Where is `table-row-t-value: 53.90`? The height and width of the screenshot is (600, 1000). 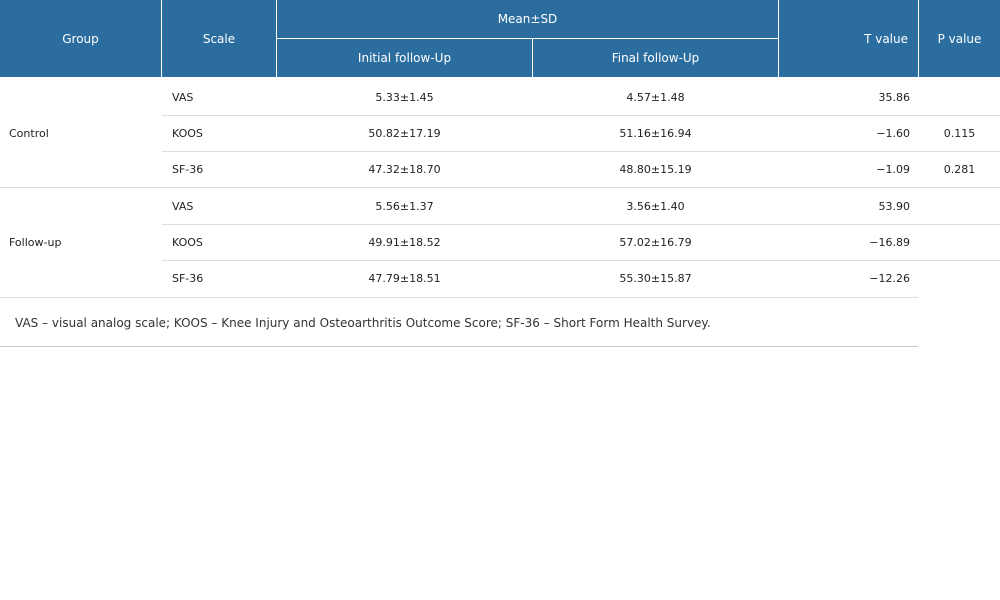
table-row-t-value: 53.90 is located at coordinates (894, 206).